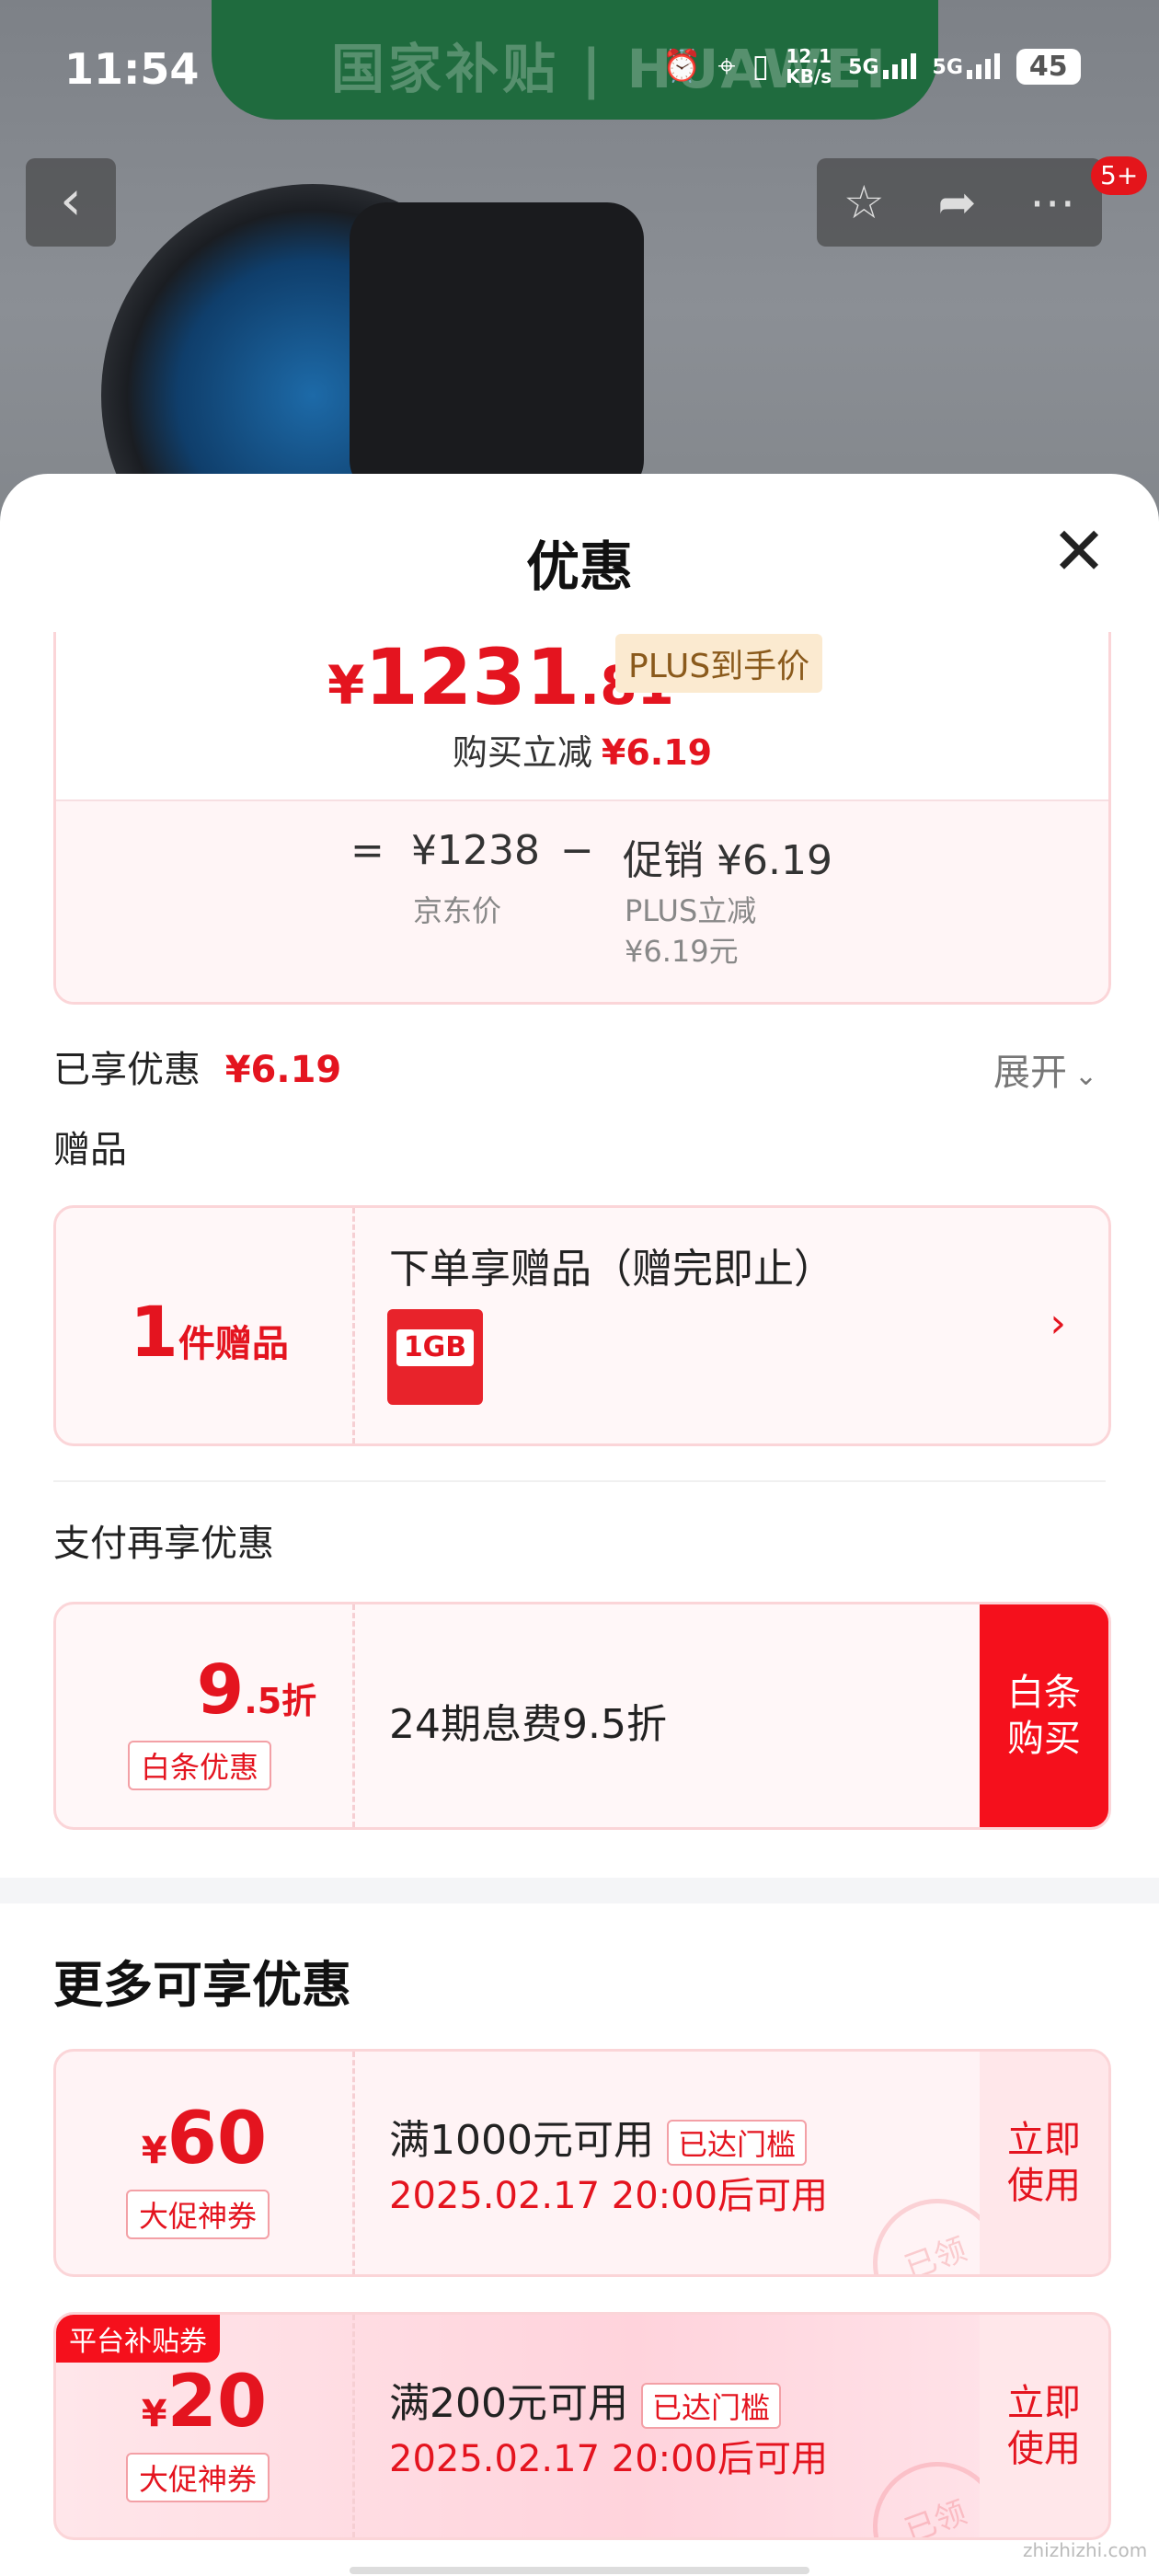 This screenshot has height=2576, width=1159. What do you see at coordinates (774, 860) in the screenshot?
I see `promo-value: ¥6.19` at bounding box center [774, 860].